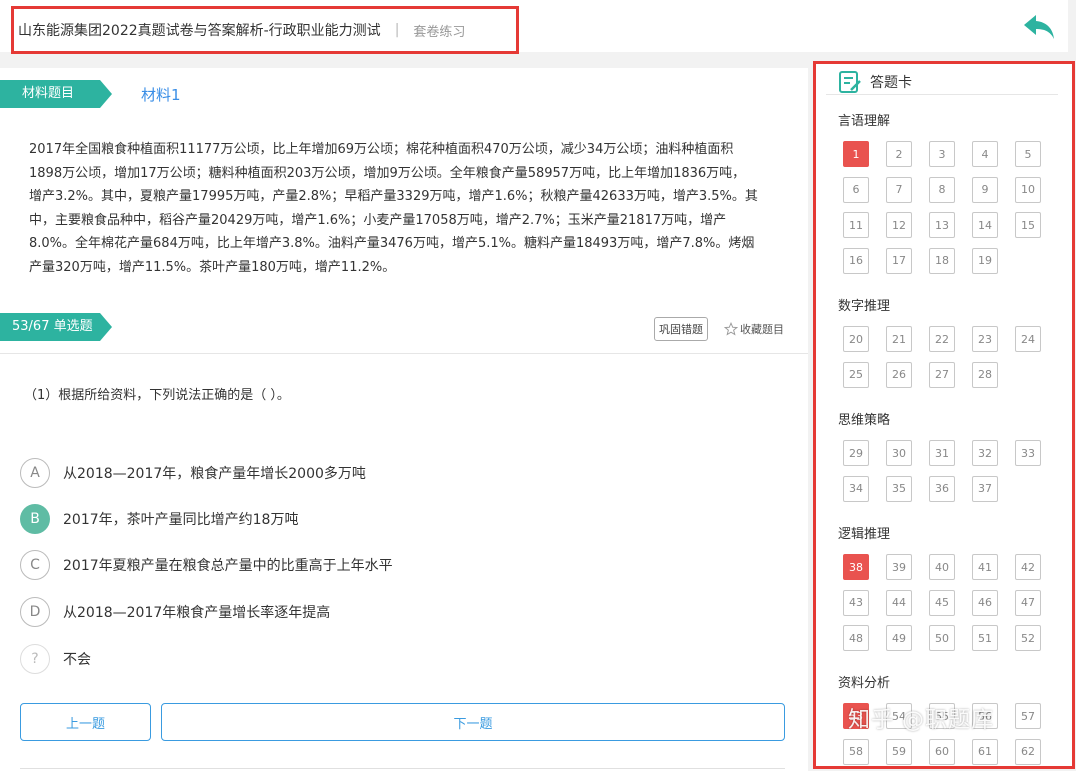 This screenshot has width=1076, height=771. Describe the element at coordinates (985, 339) in the screenshot. I see `question-cell-23: 23` at that location.